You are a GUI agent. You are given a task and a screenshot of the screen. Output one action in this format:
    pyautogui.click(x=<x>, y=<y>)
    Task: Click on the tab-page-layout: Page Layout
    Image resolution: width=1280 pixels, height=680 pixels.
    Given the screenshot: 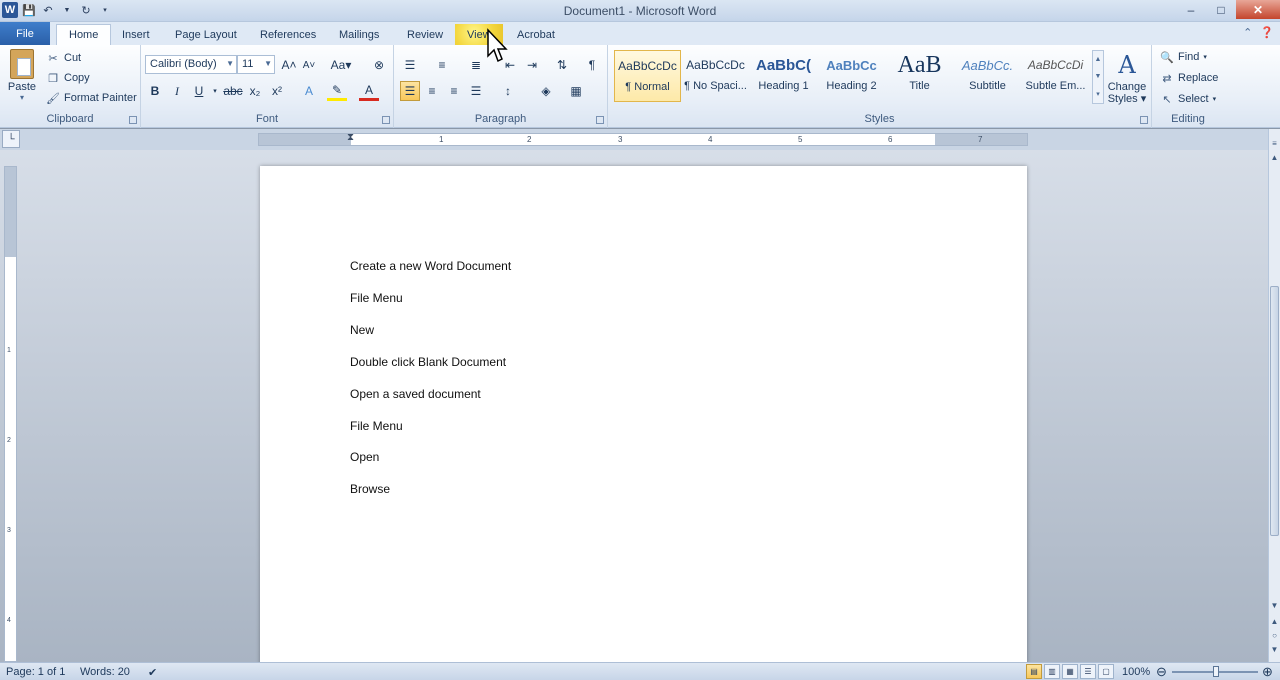 What is the action you would take?
    pyautogui.click(x=206, y=34)
    